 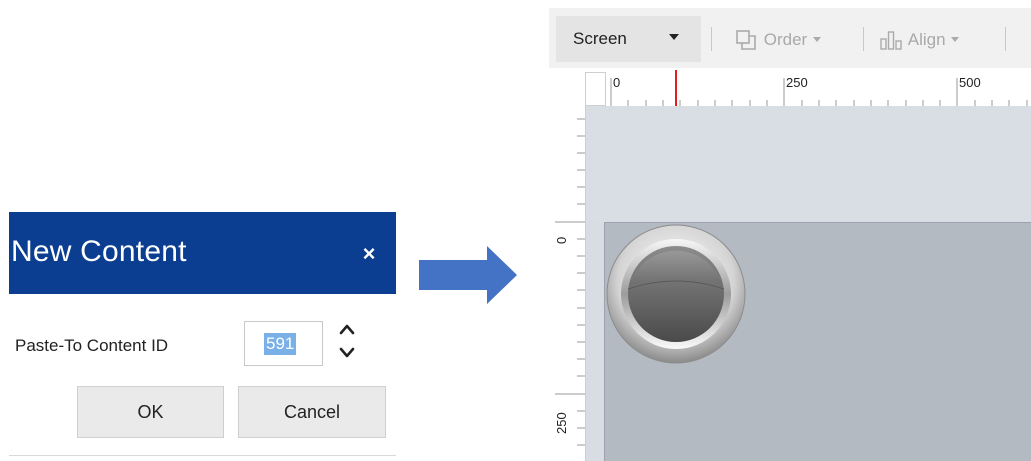 I want to click on canvas-background, so click(x=808, y=164).